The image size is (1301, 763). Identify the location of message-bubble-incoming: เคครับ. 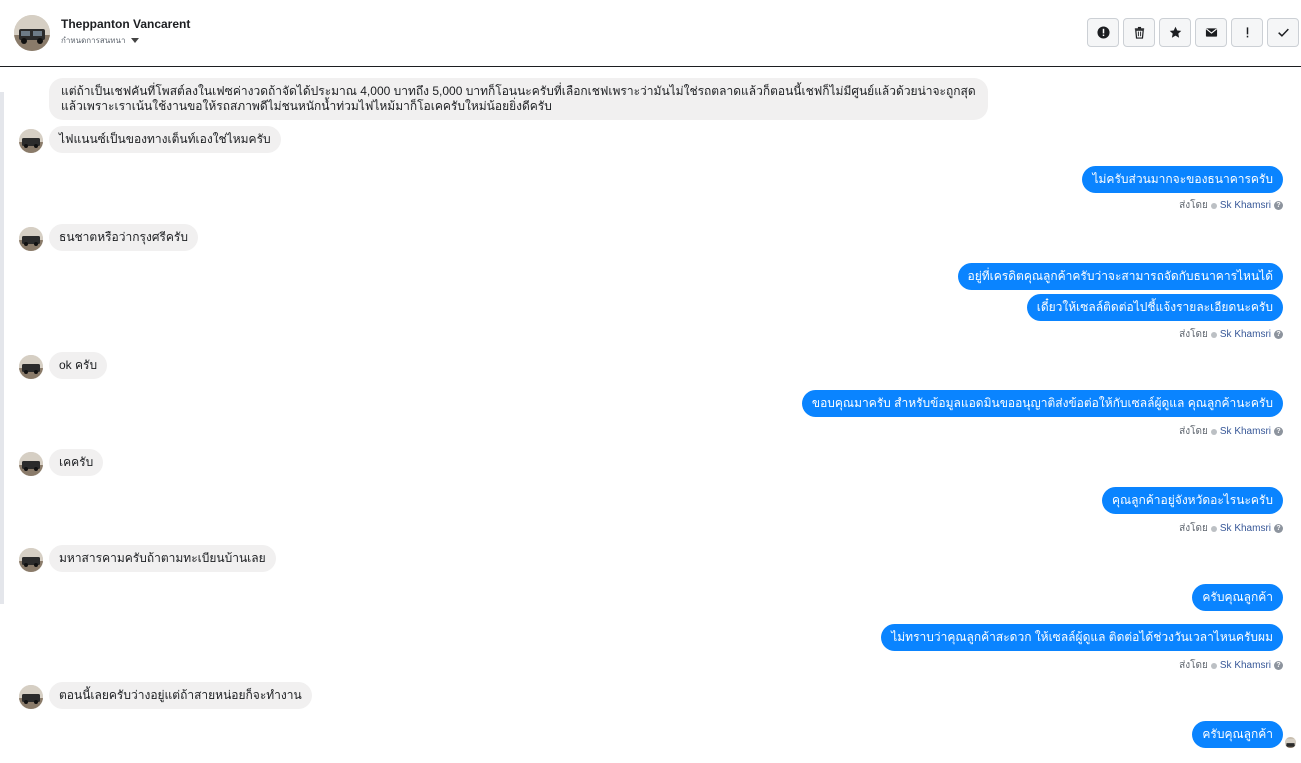
(76, 462).